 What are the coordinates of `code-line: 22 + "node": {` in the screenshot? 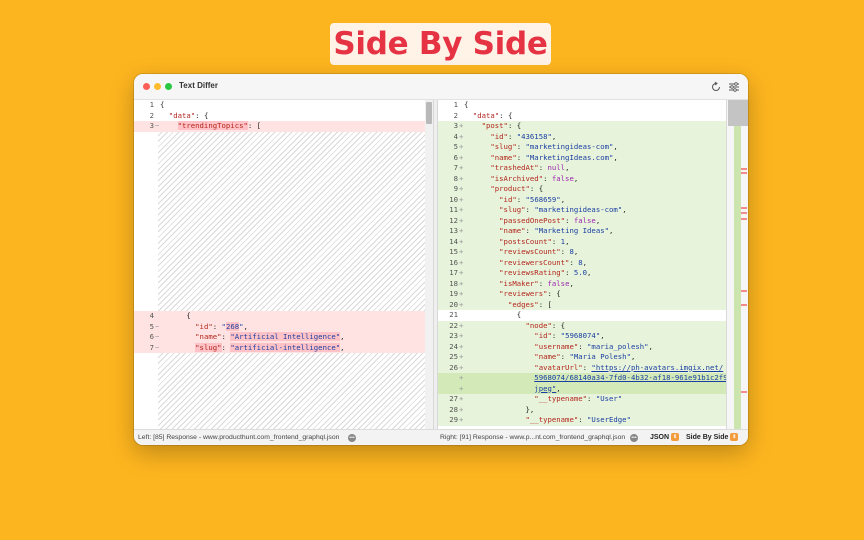 It's located at (582, 325).